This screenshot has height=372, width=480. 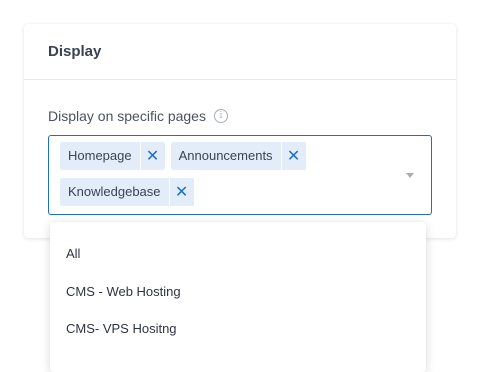 I want to click on tag-homepage: Homepage ✕, so click(x=112, y=156).